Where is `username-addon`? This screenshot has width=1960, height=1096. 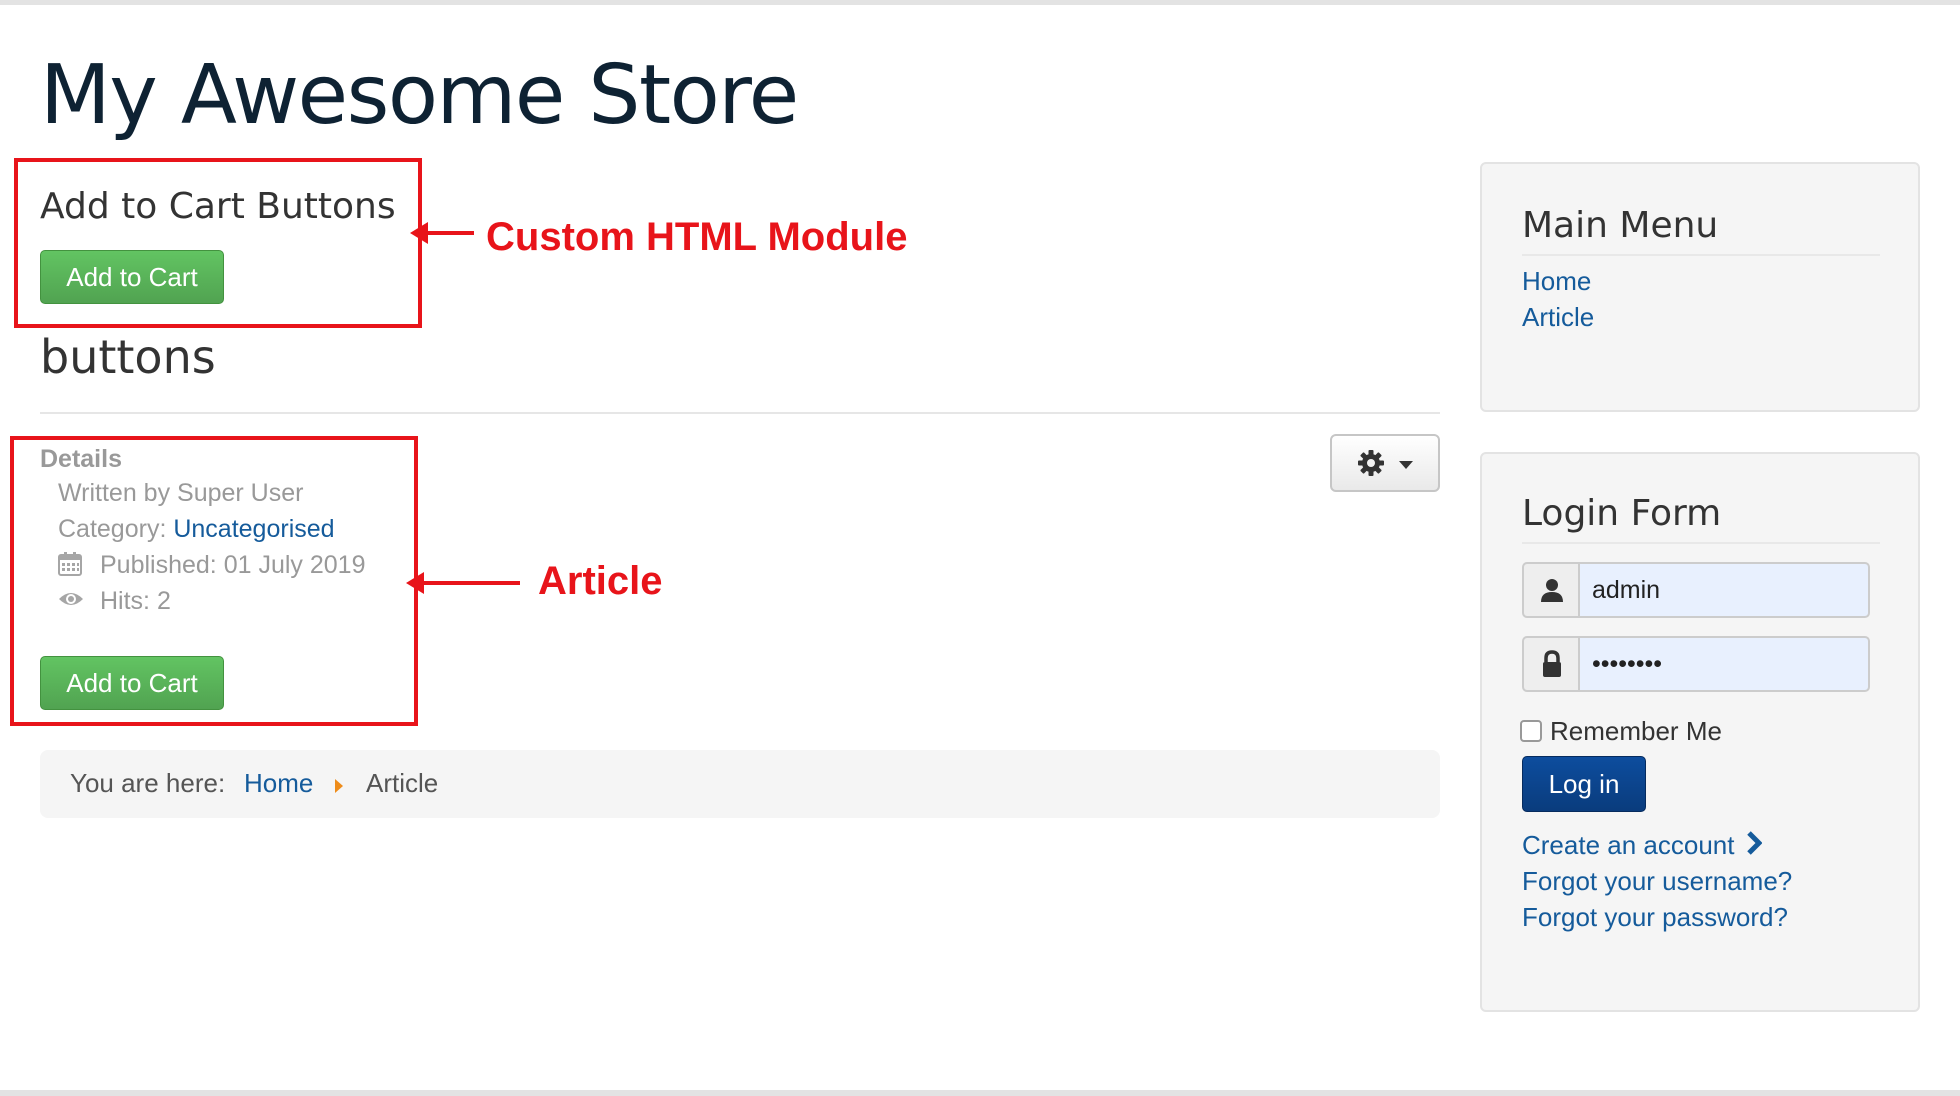
username-addon is located at coordinates (1551, 590).